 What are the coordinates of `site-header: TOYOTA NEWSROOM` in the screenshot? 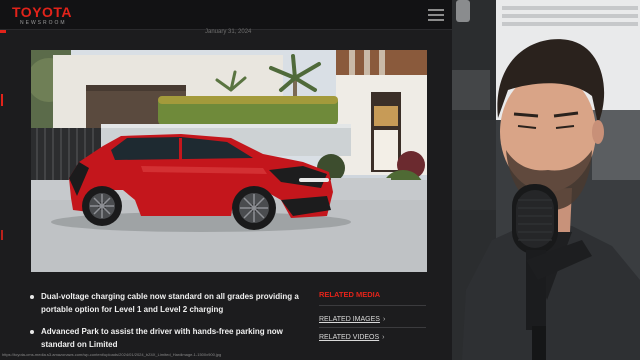 It's located at (226, 15).